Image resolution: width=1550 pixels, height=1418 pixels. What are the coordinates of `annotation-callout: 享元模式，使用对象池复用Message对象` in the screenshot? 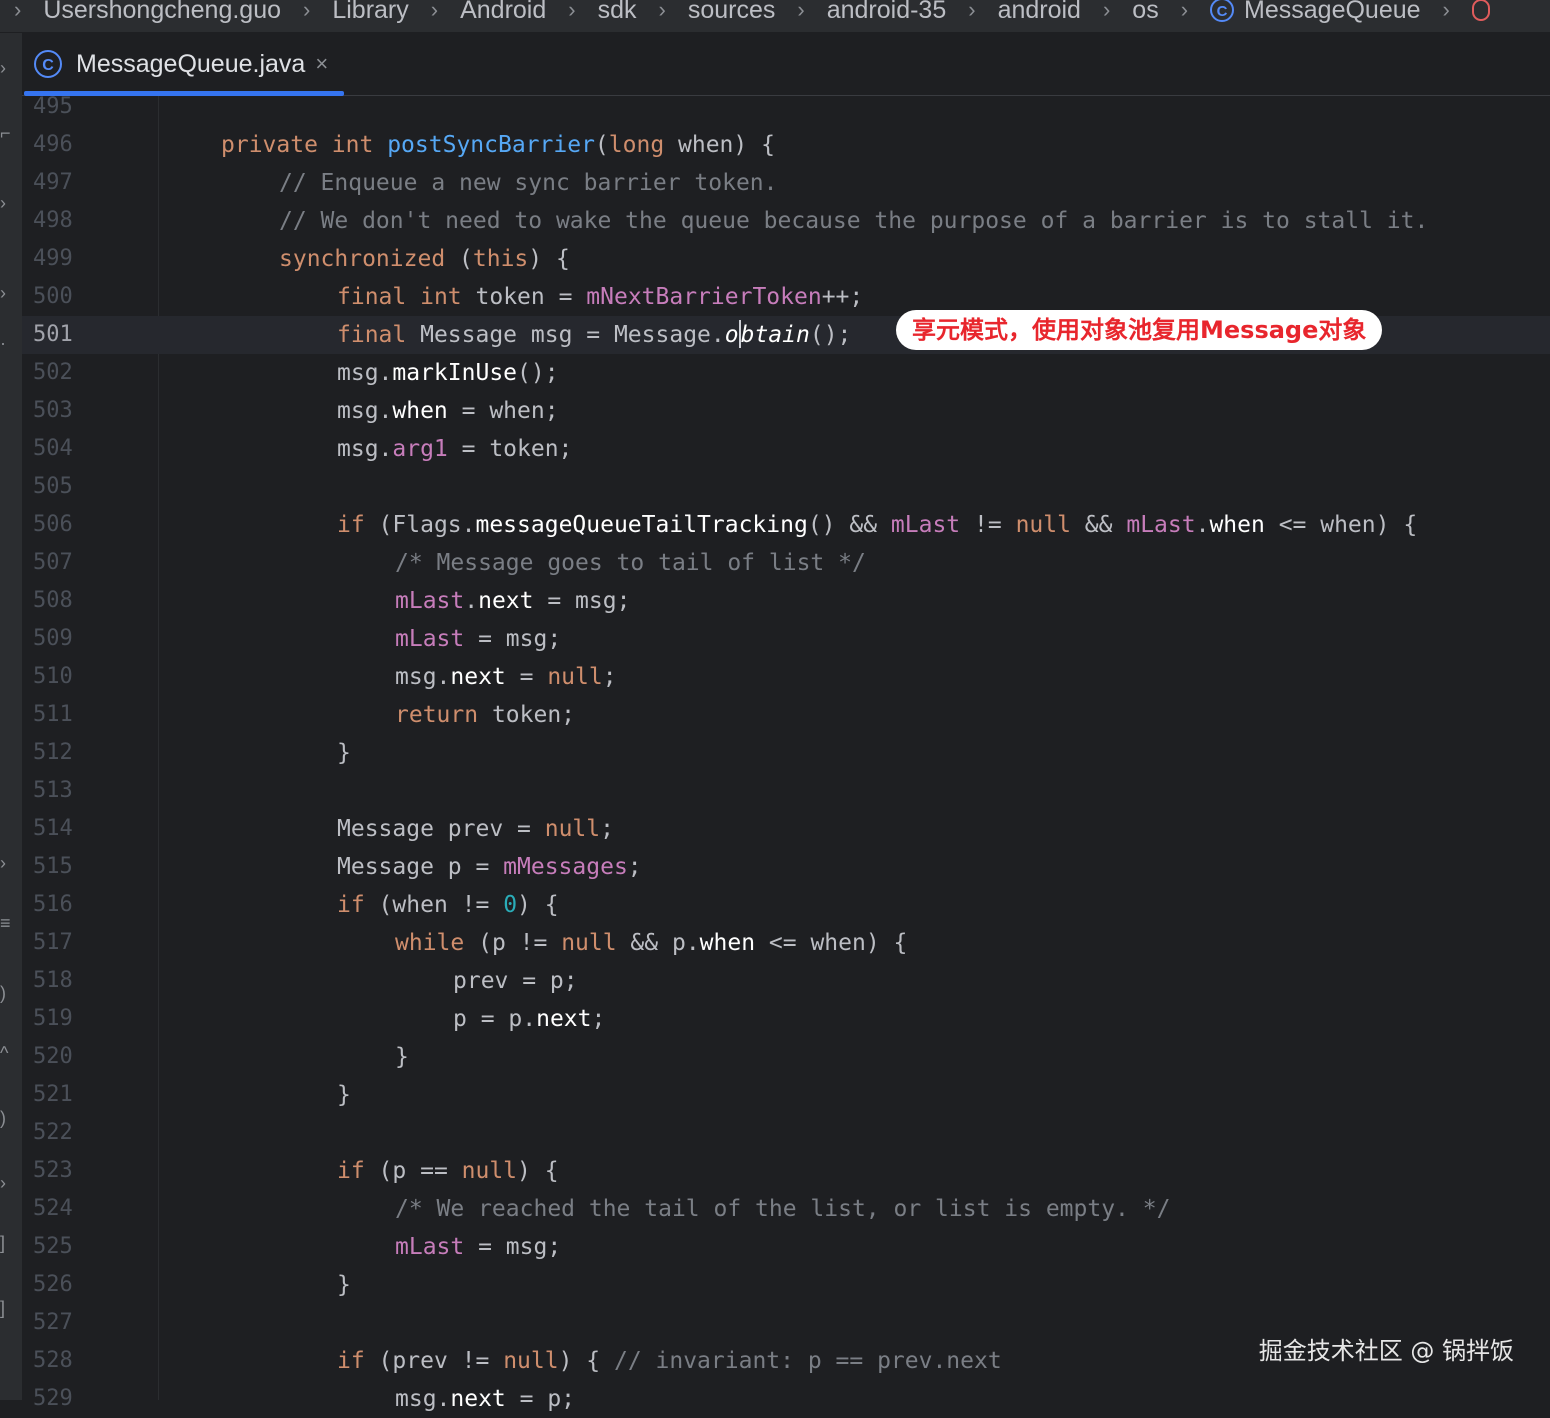 It's located at (1139, 330).